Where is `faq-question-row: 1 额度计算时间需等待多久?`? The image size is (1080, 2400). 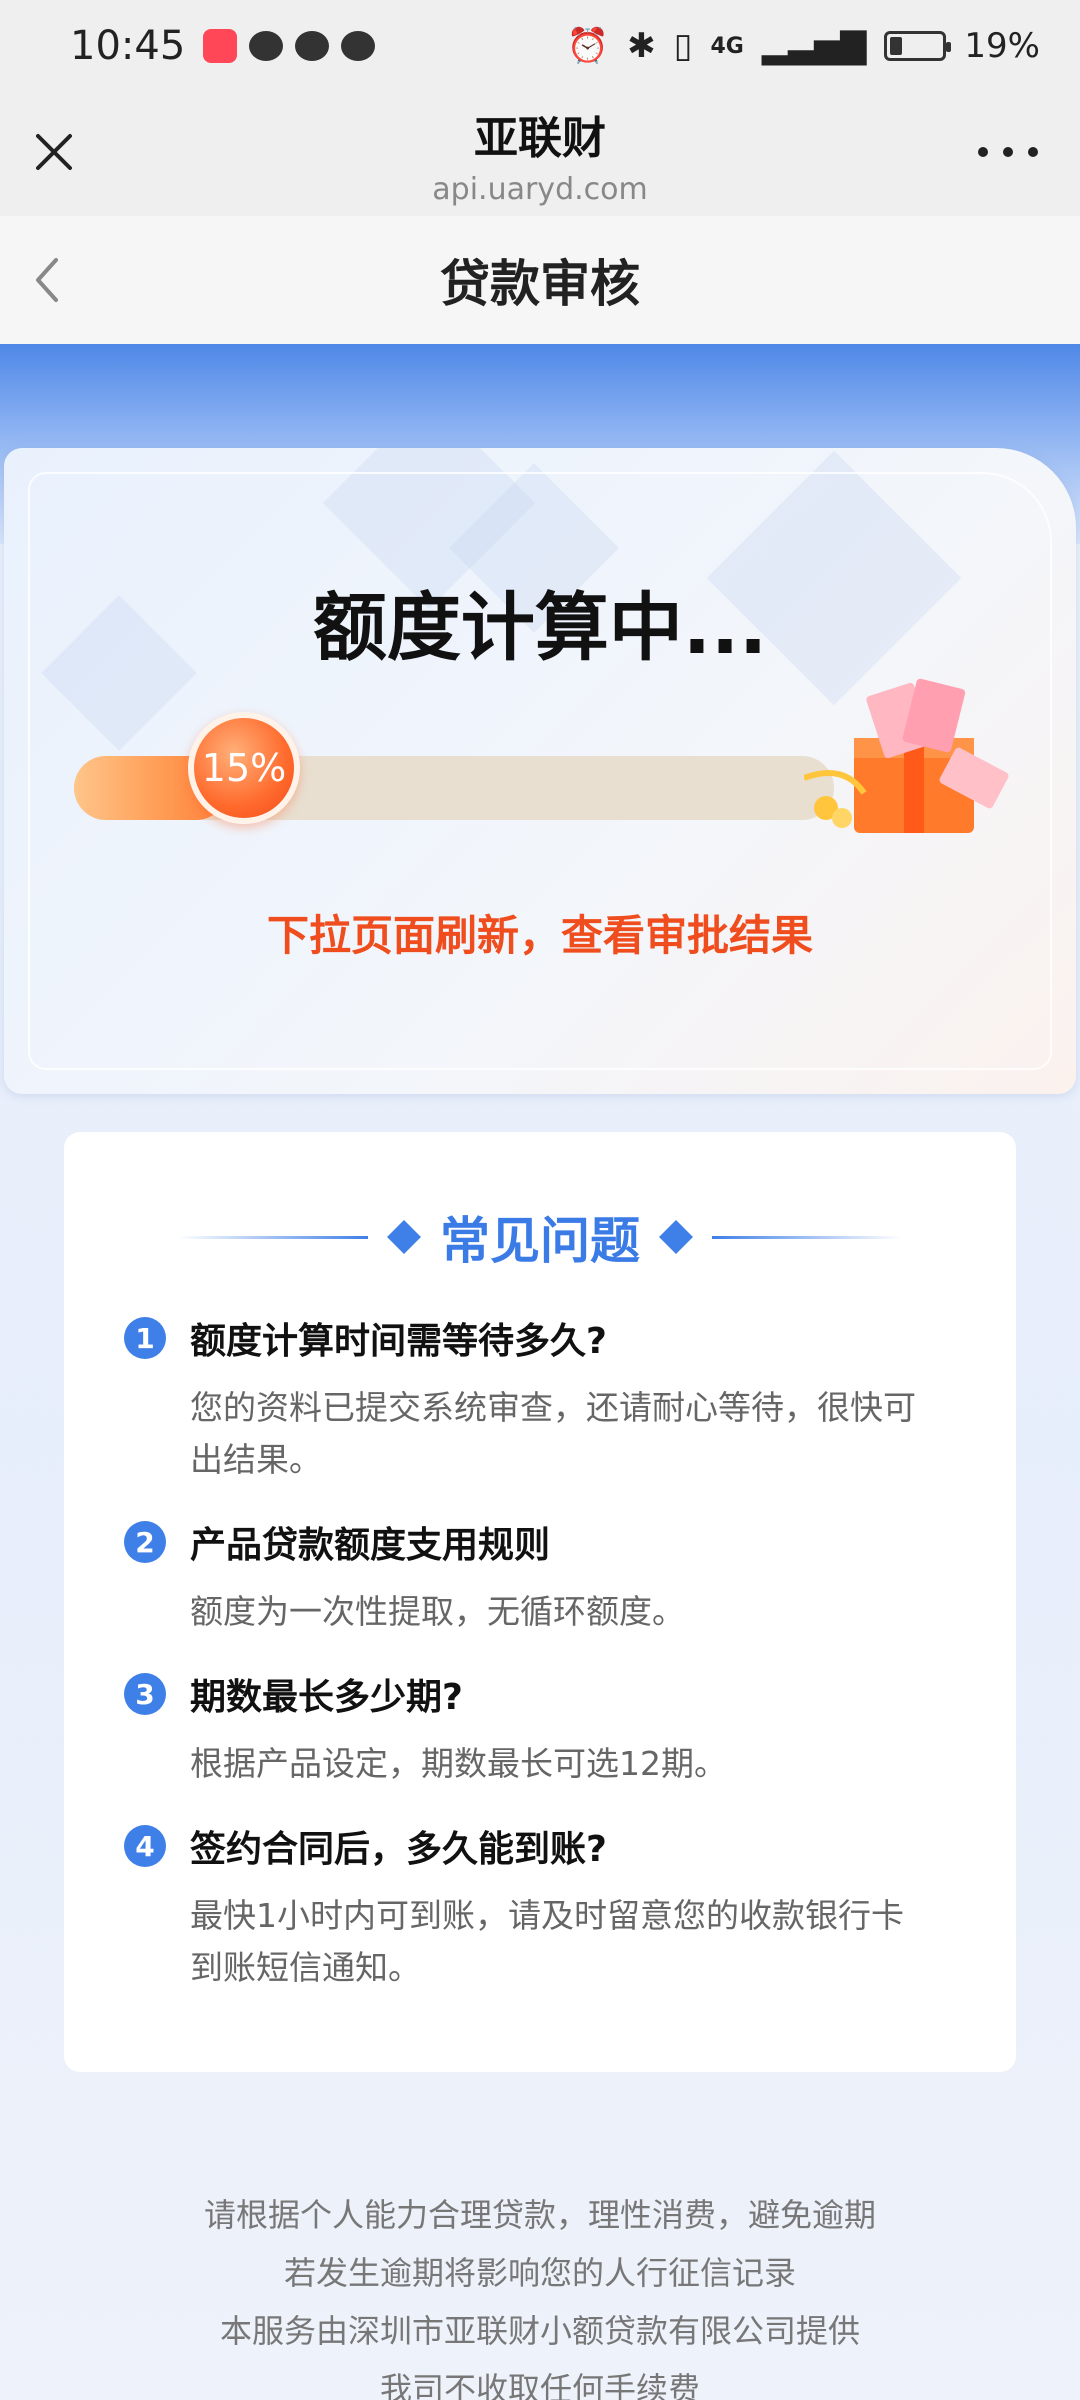 faq-question-row: 1 额度计算时间需等待多久? is located at coordinates (542, 1338).